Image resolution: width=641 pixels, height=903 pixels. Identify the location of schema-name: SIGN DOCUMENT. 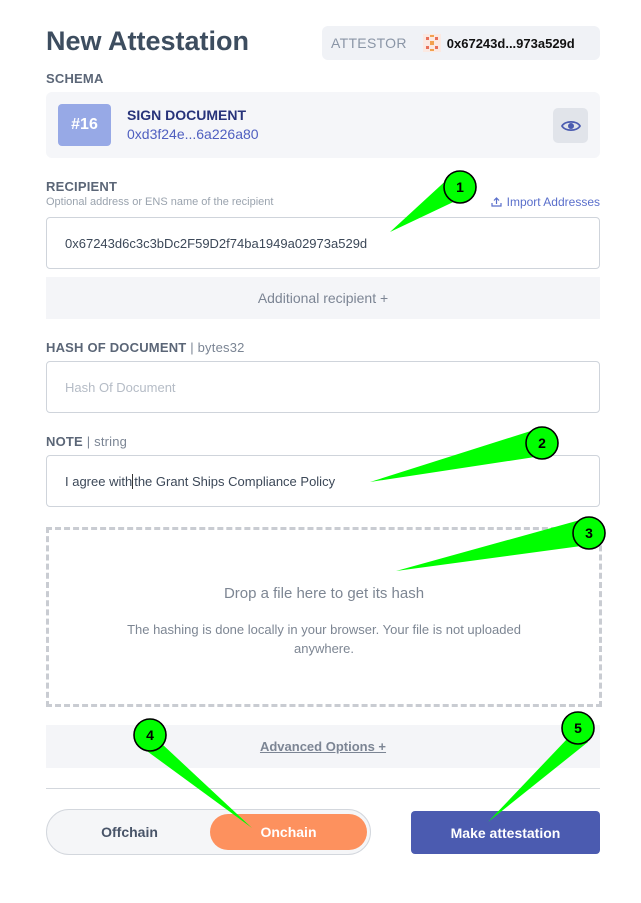
(186, 115).